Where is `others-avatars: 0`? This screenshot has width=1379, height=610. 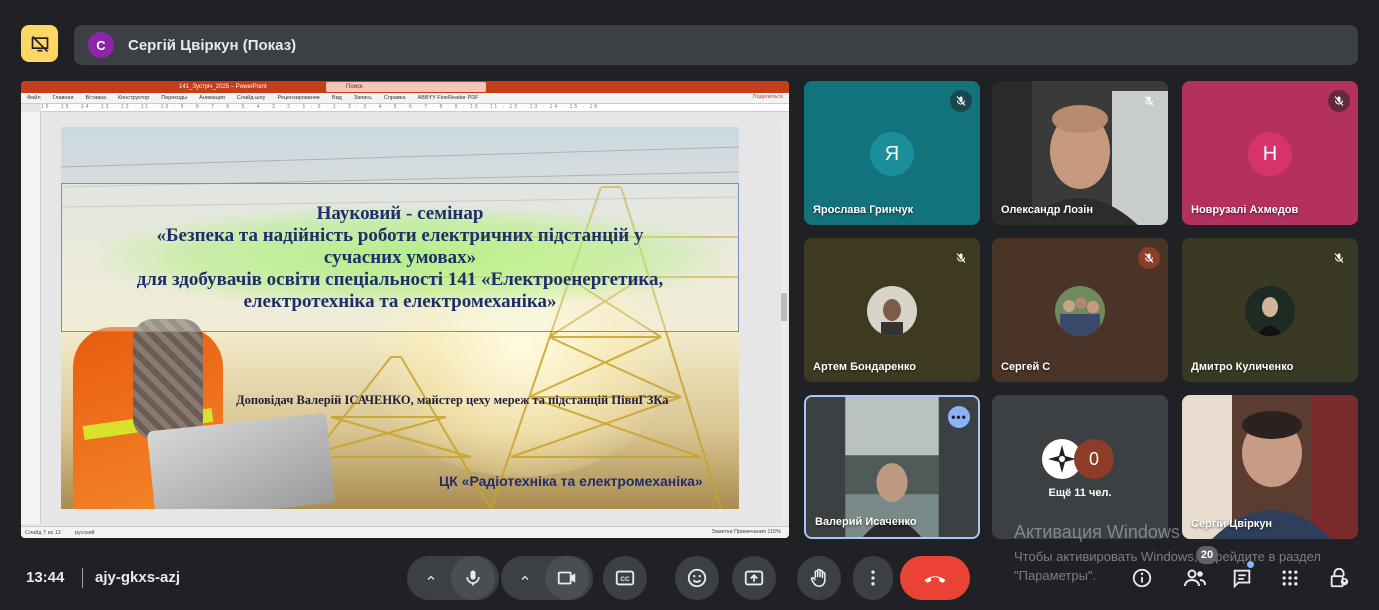
others-avatars: 0 is located at coordinates (1078, 459).